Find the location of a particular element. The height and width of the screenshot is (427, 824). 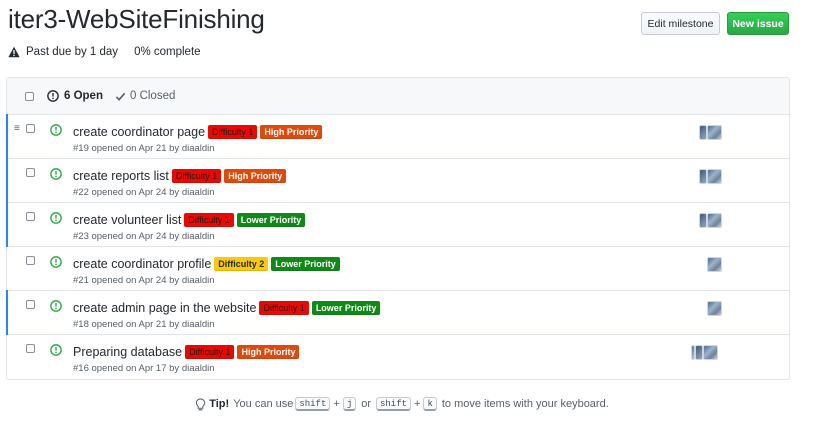

closed-filter: 0 Closed is located at coordinates (145, 96).